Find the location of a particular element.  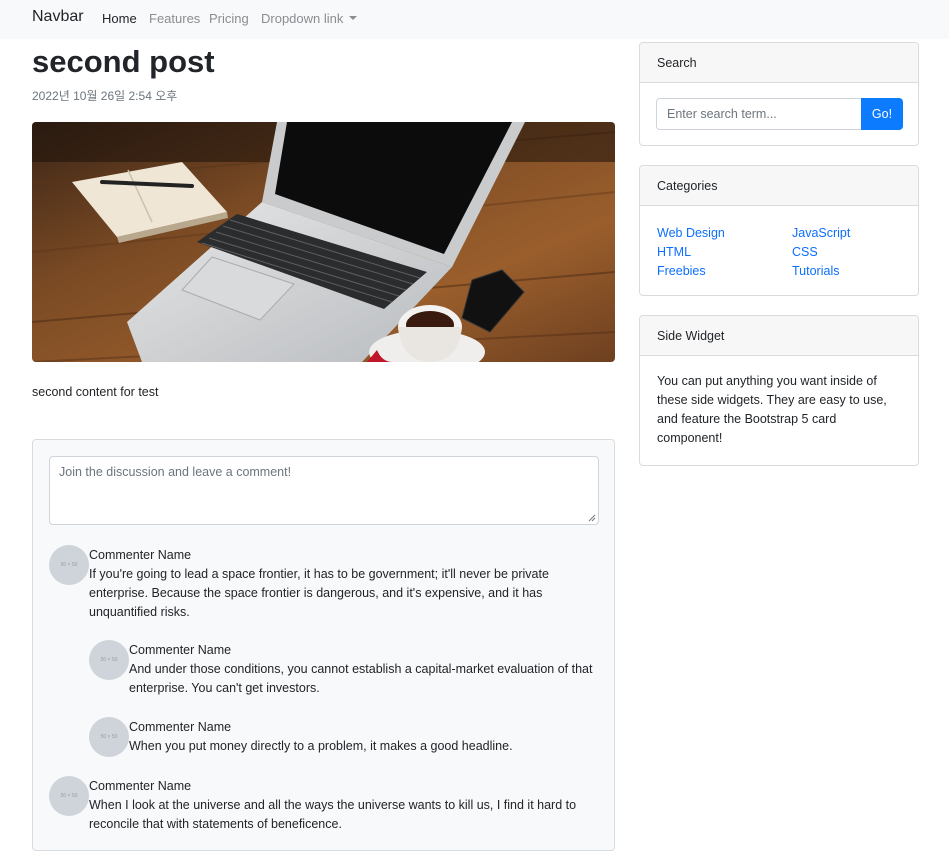

post-title: second post is located at coordinates (123, 61).